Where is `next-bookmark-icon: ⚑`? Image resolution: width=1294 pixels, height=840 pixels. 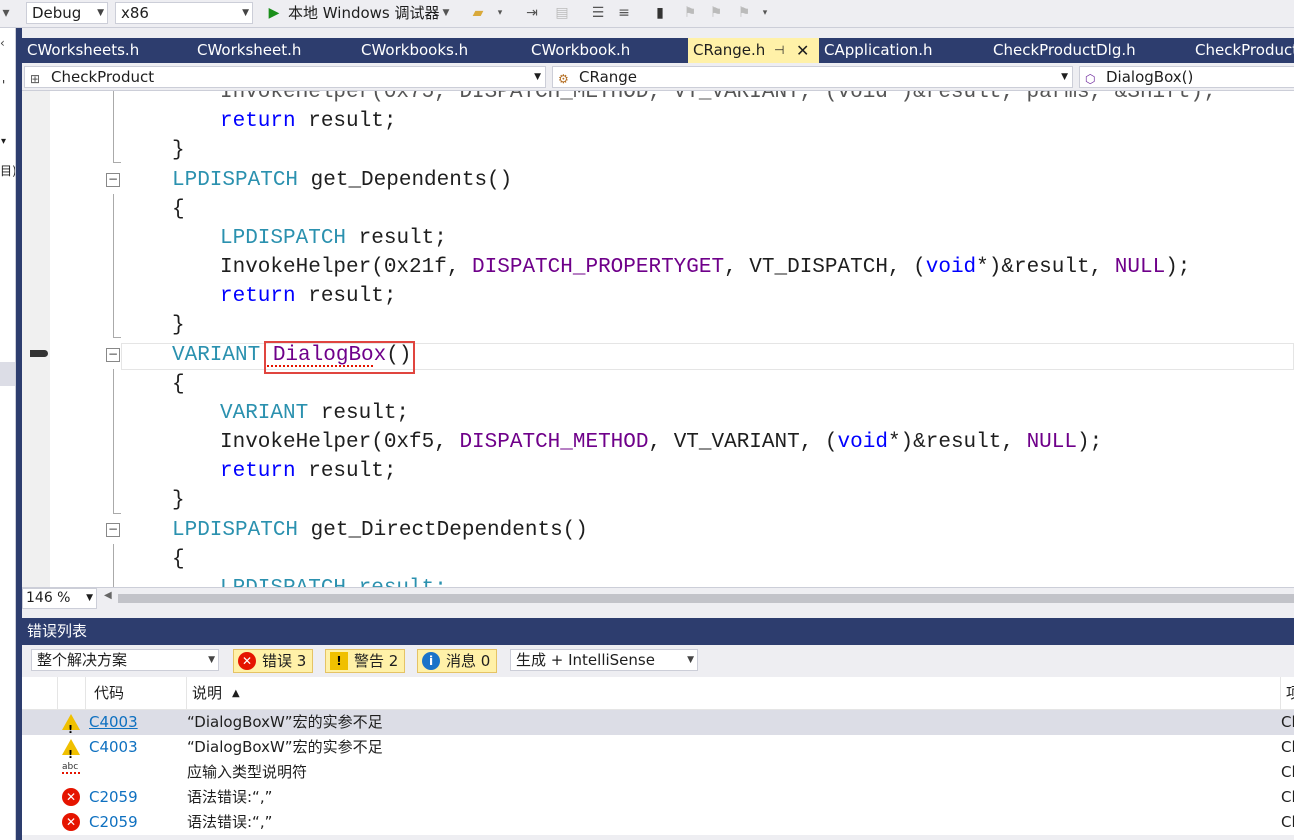 next-bookmark-icon: ⚑ is located at coordinates (716, 13).